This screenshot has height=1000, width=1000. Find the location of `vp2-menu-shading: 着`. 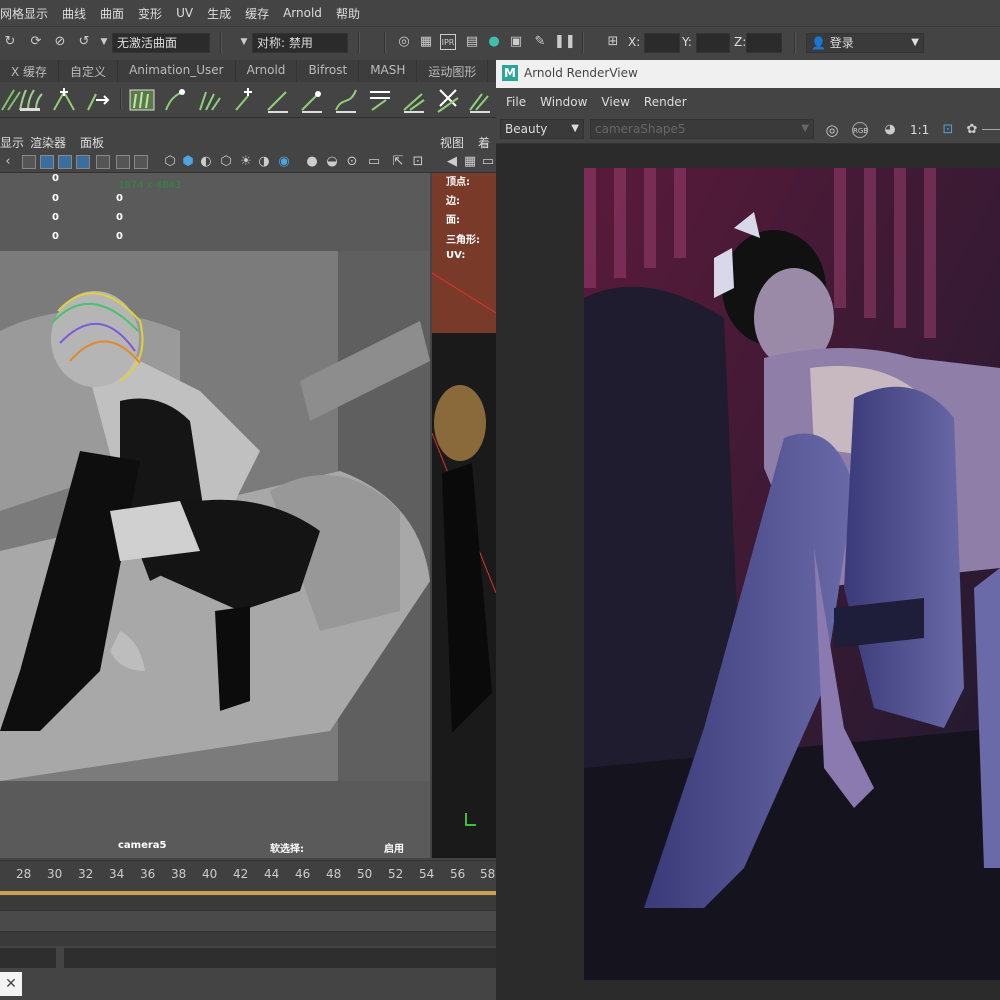

vp2-menu-shading: 着 is located at coordinates (484, 142).